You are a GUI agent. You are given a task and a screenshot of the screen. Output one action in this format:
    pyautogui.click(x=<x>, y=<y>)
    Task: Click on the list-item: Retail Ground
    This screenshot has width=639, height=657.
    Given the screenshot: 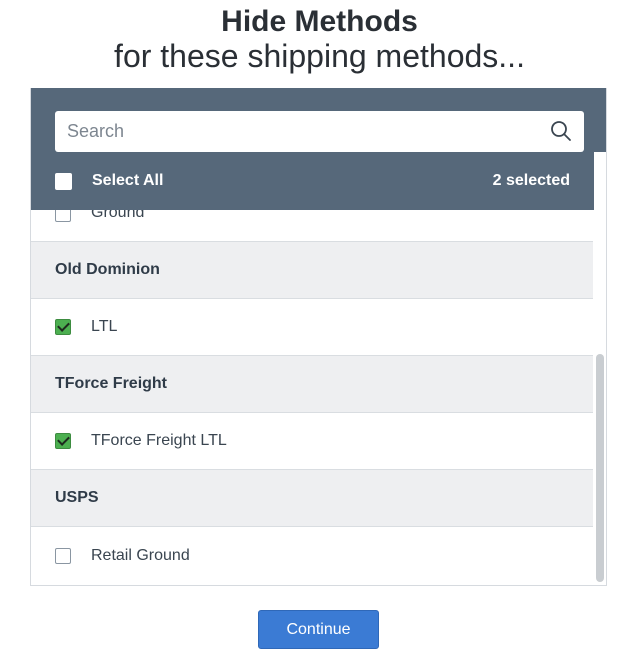 What is the action you would take?
    pyautogui.click(x=312, y=555)
    